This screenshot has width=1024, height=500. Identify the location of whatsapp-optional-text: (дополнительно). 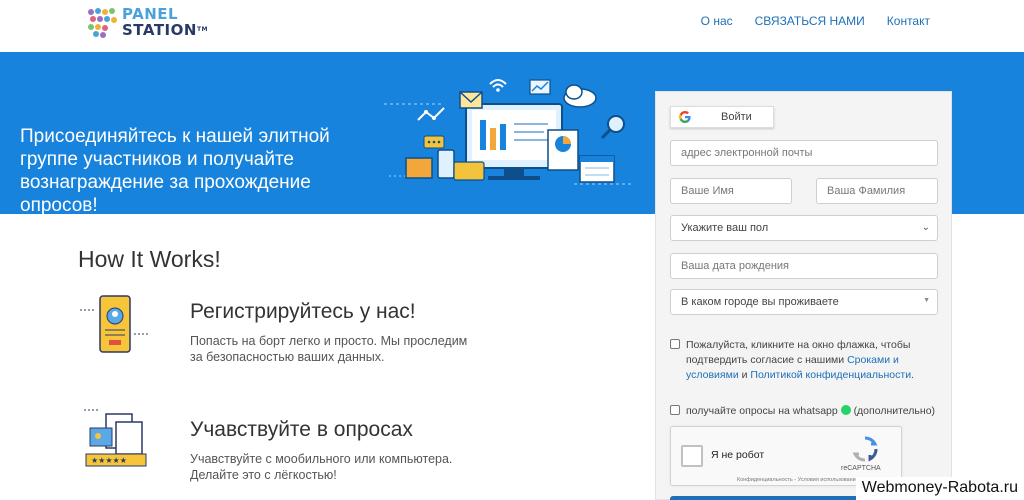
(894, 411).